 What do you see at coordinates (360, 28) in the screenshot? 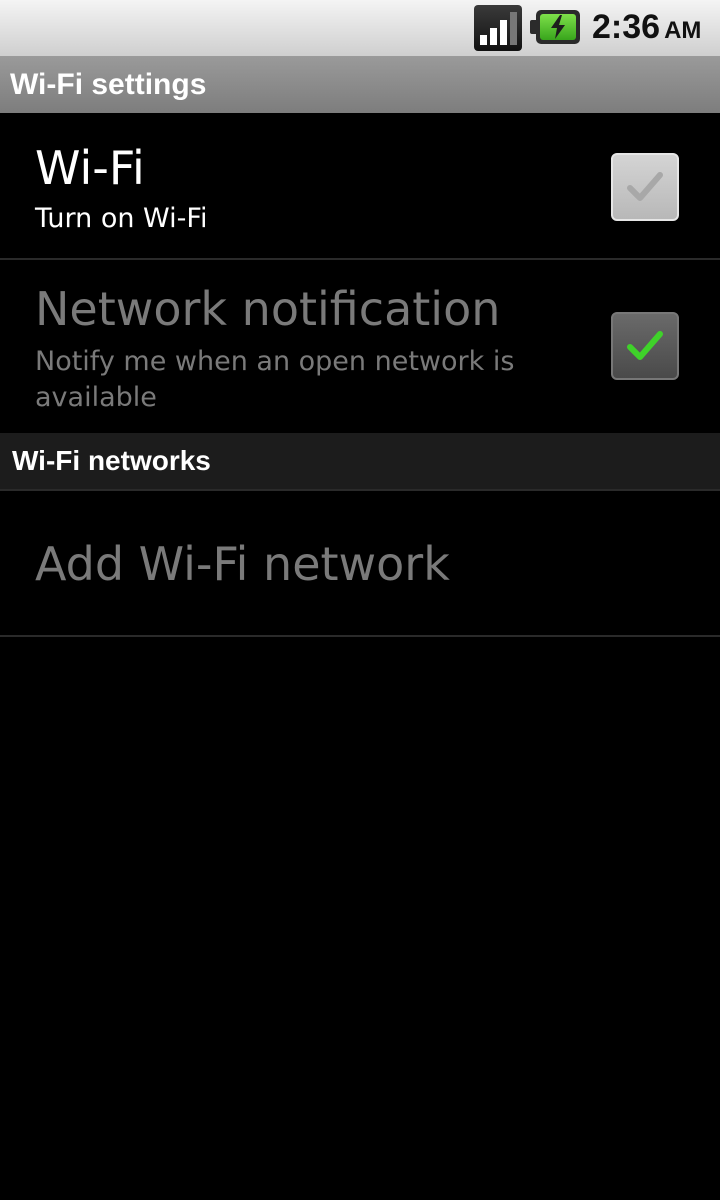
I see `status-bar: 2:36 AM` at bounding box center [360, 28].